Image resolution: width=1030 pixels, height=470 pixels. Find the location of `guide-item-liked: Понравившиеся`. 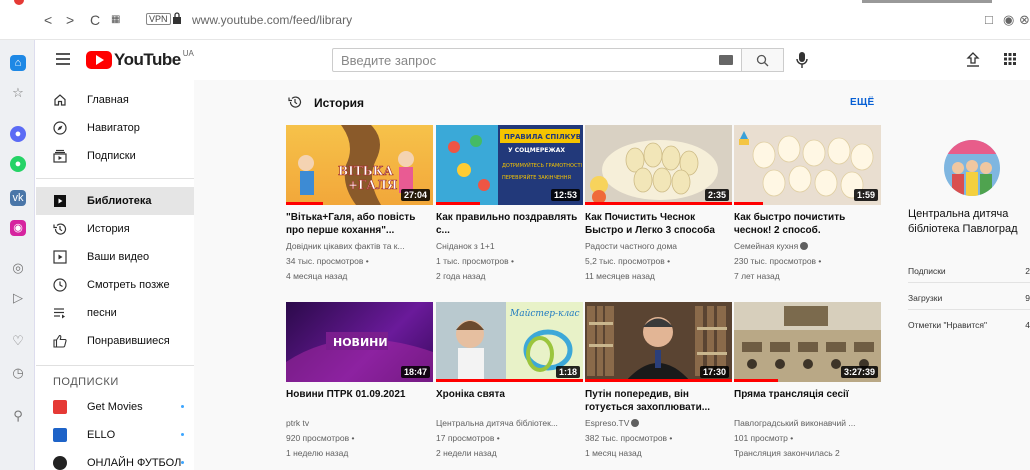

guide-item-liked: Понравившиеся is located at coordinates (115, 341).